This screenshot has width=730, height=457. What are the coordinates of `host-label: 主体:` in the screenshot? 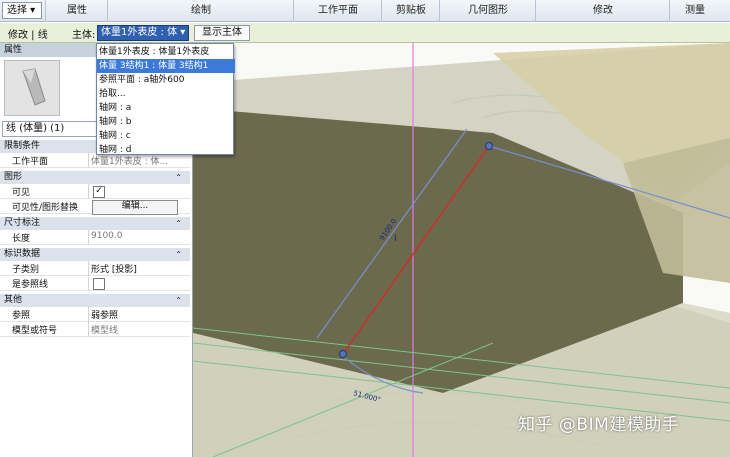 It's located at (84, 35).